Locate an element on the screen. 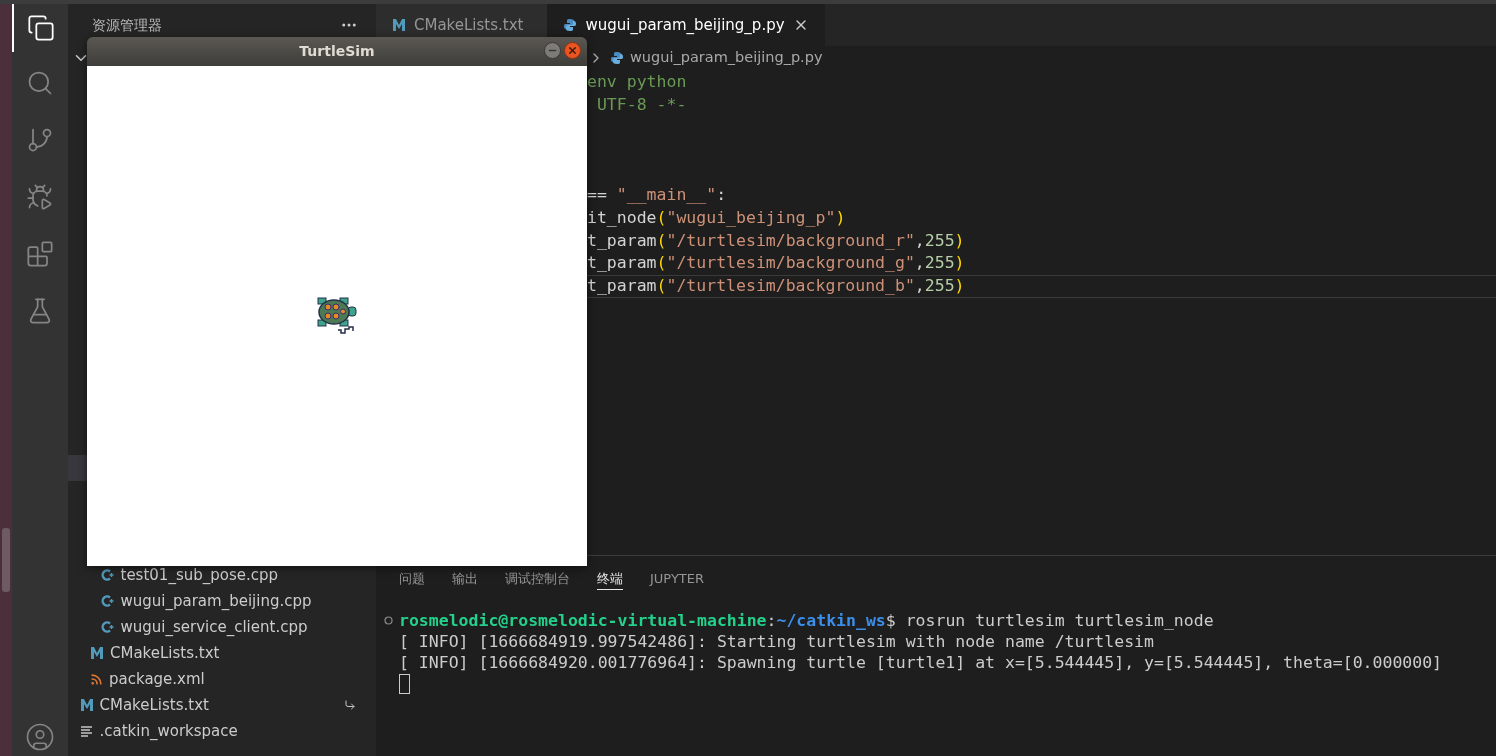 Image resolution: width=1496 pixels, height=756 pixels. panel-tab: 输出 is located at coordinates (465, 579).